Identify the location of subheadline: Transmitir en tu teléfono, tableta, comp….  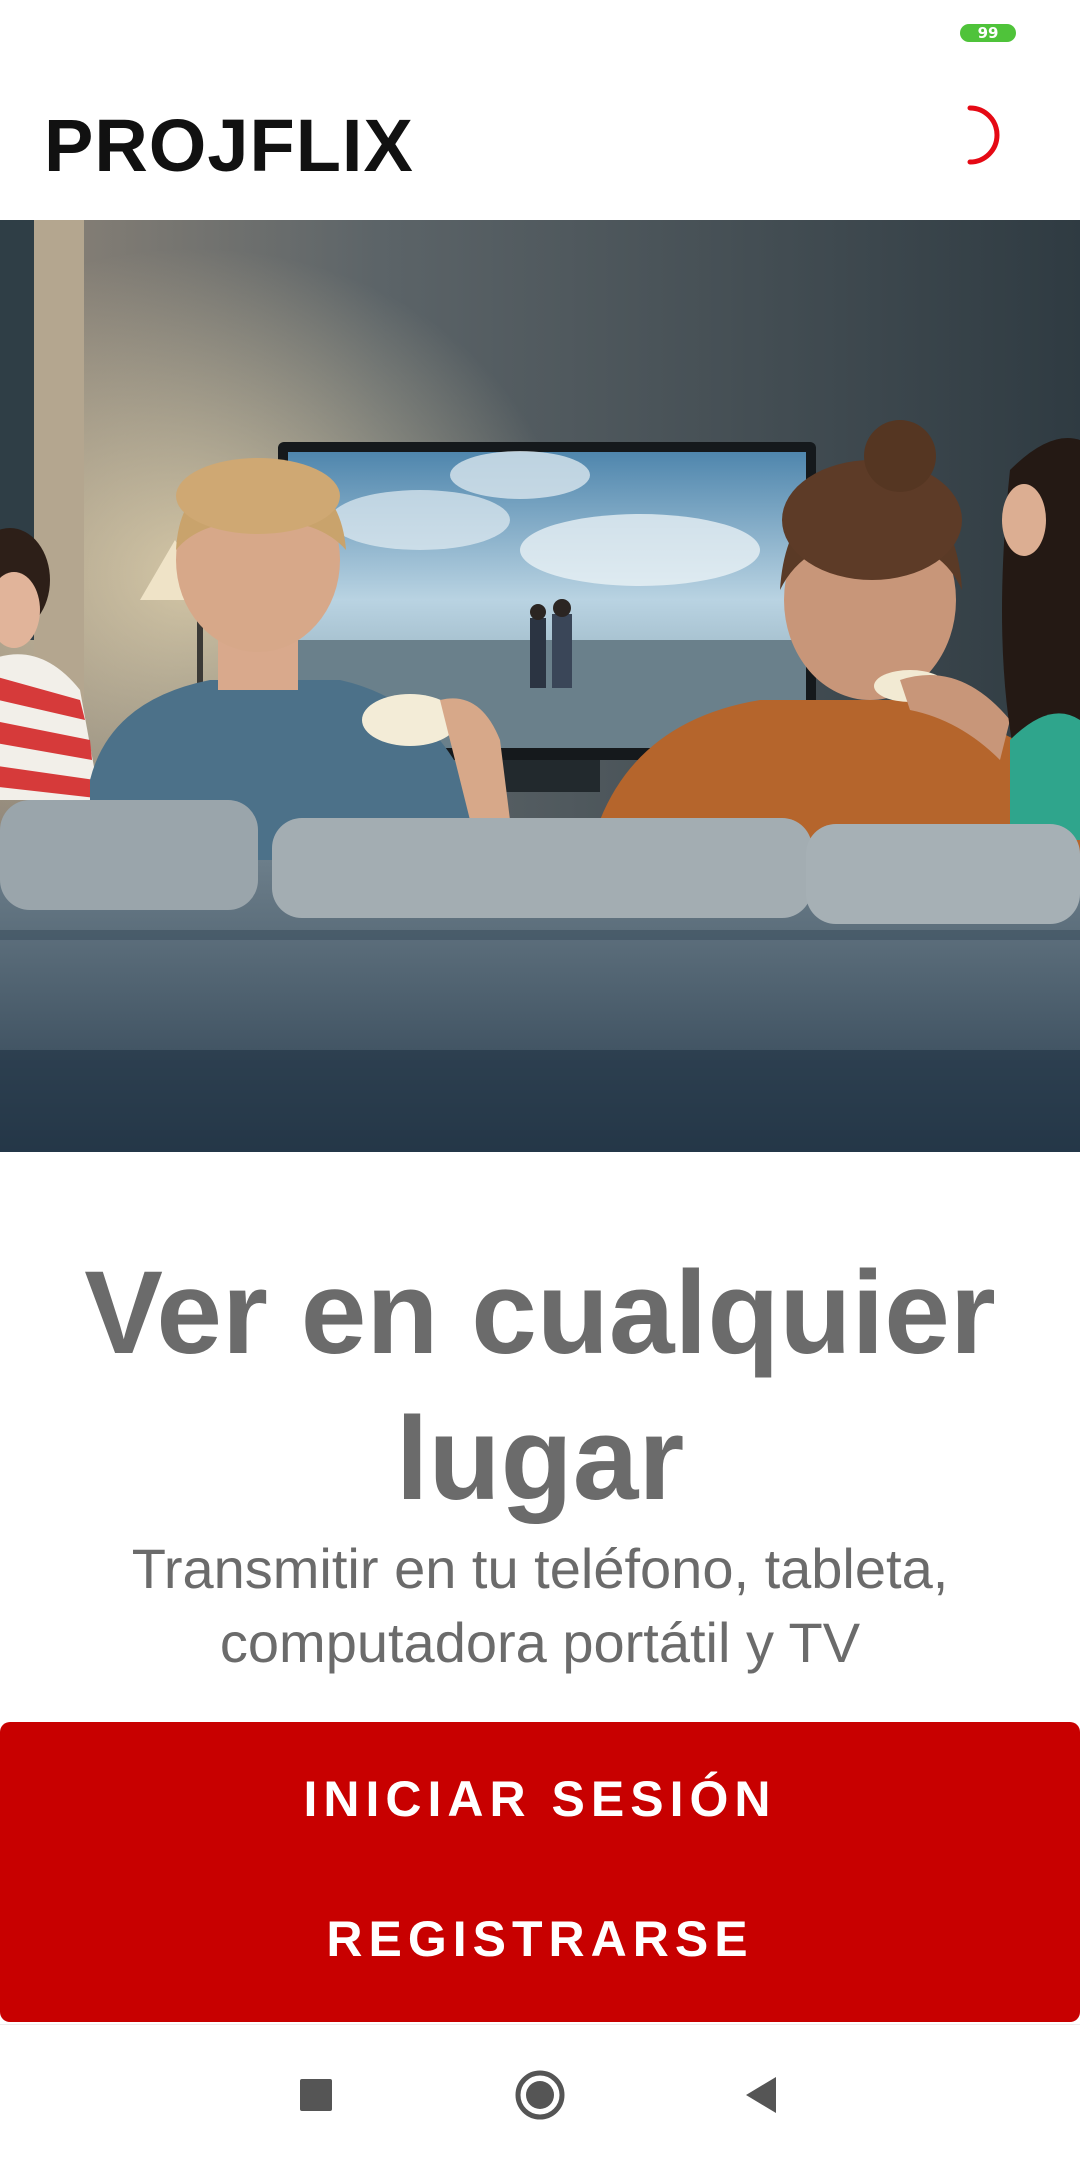
(540, 1605).